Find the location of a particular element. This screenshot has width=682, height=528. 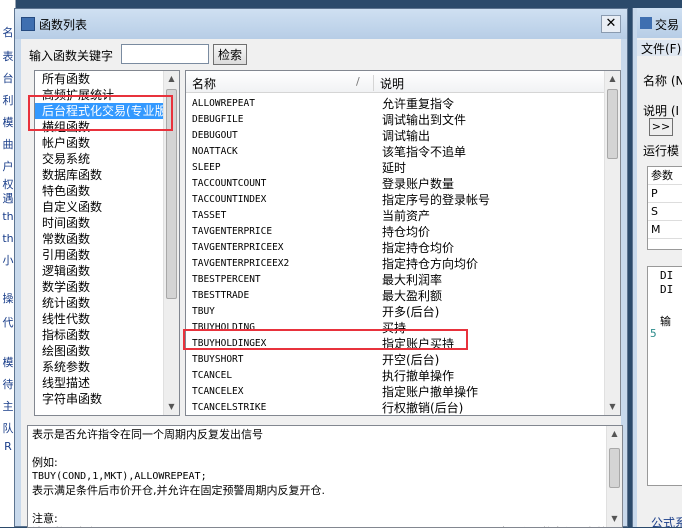

background-window-char: 台 is located at coordinates (8, 78).